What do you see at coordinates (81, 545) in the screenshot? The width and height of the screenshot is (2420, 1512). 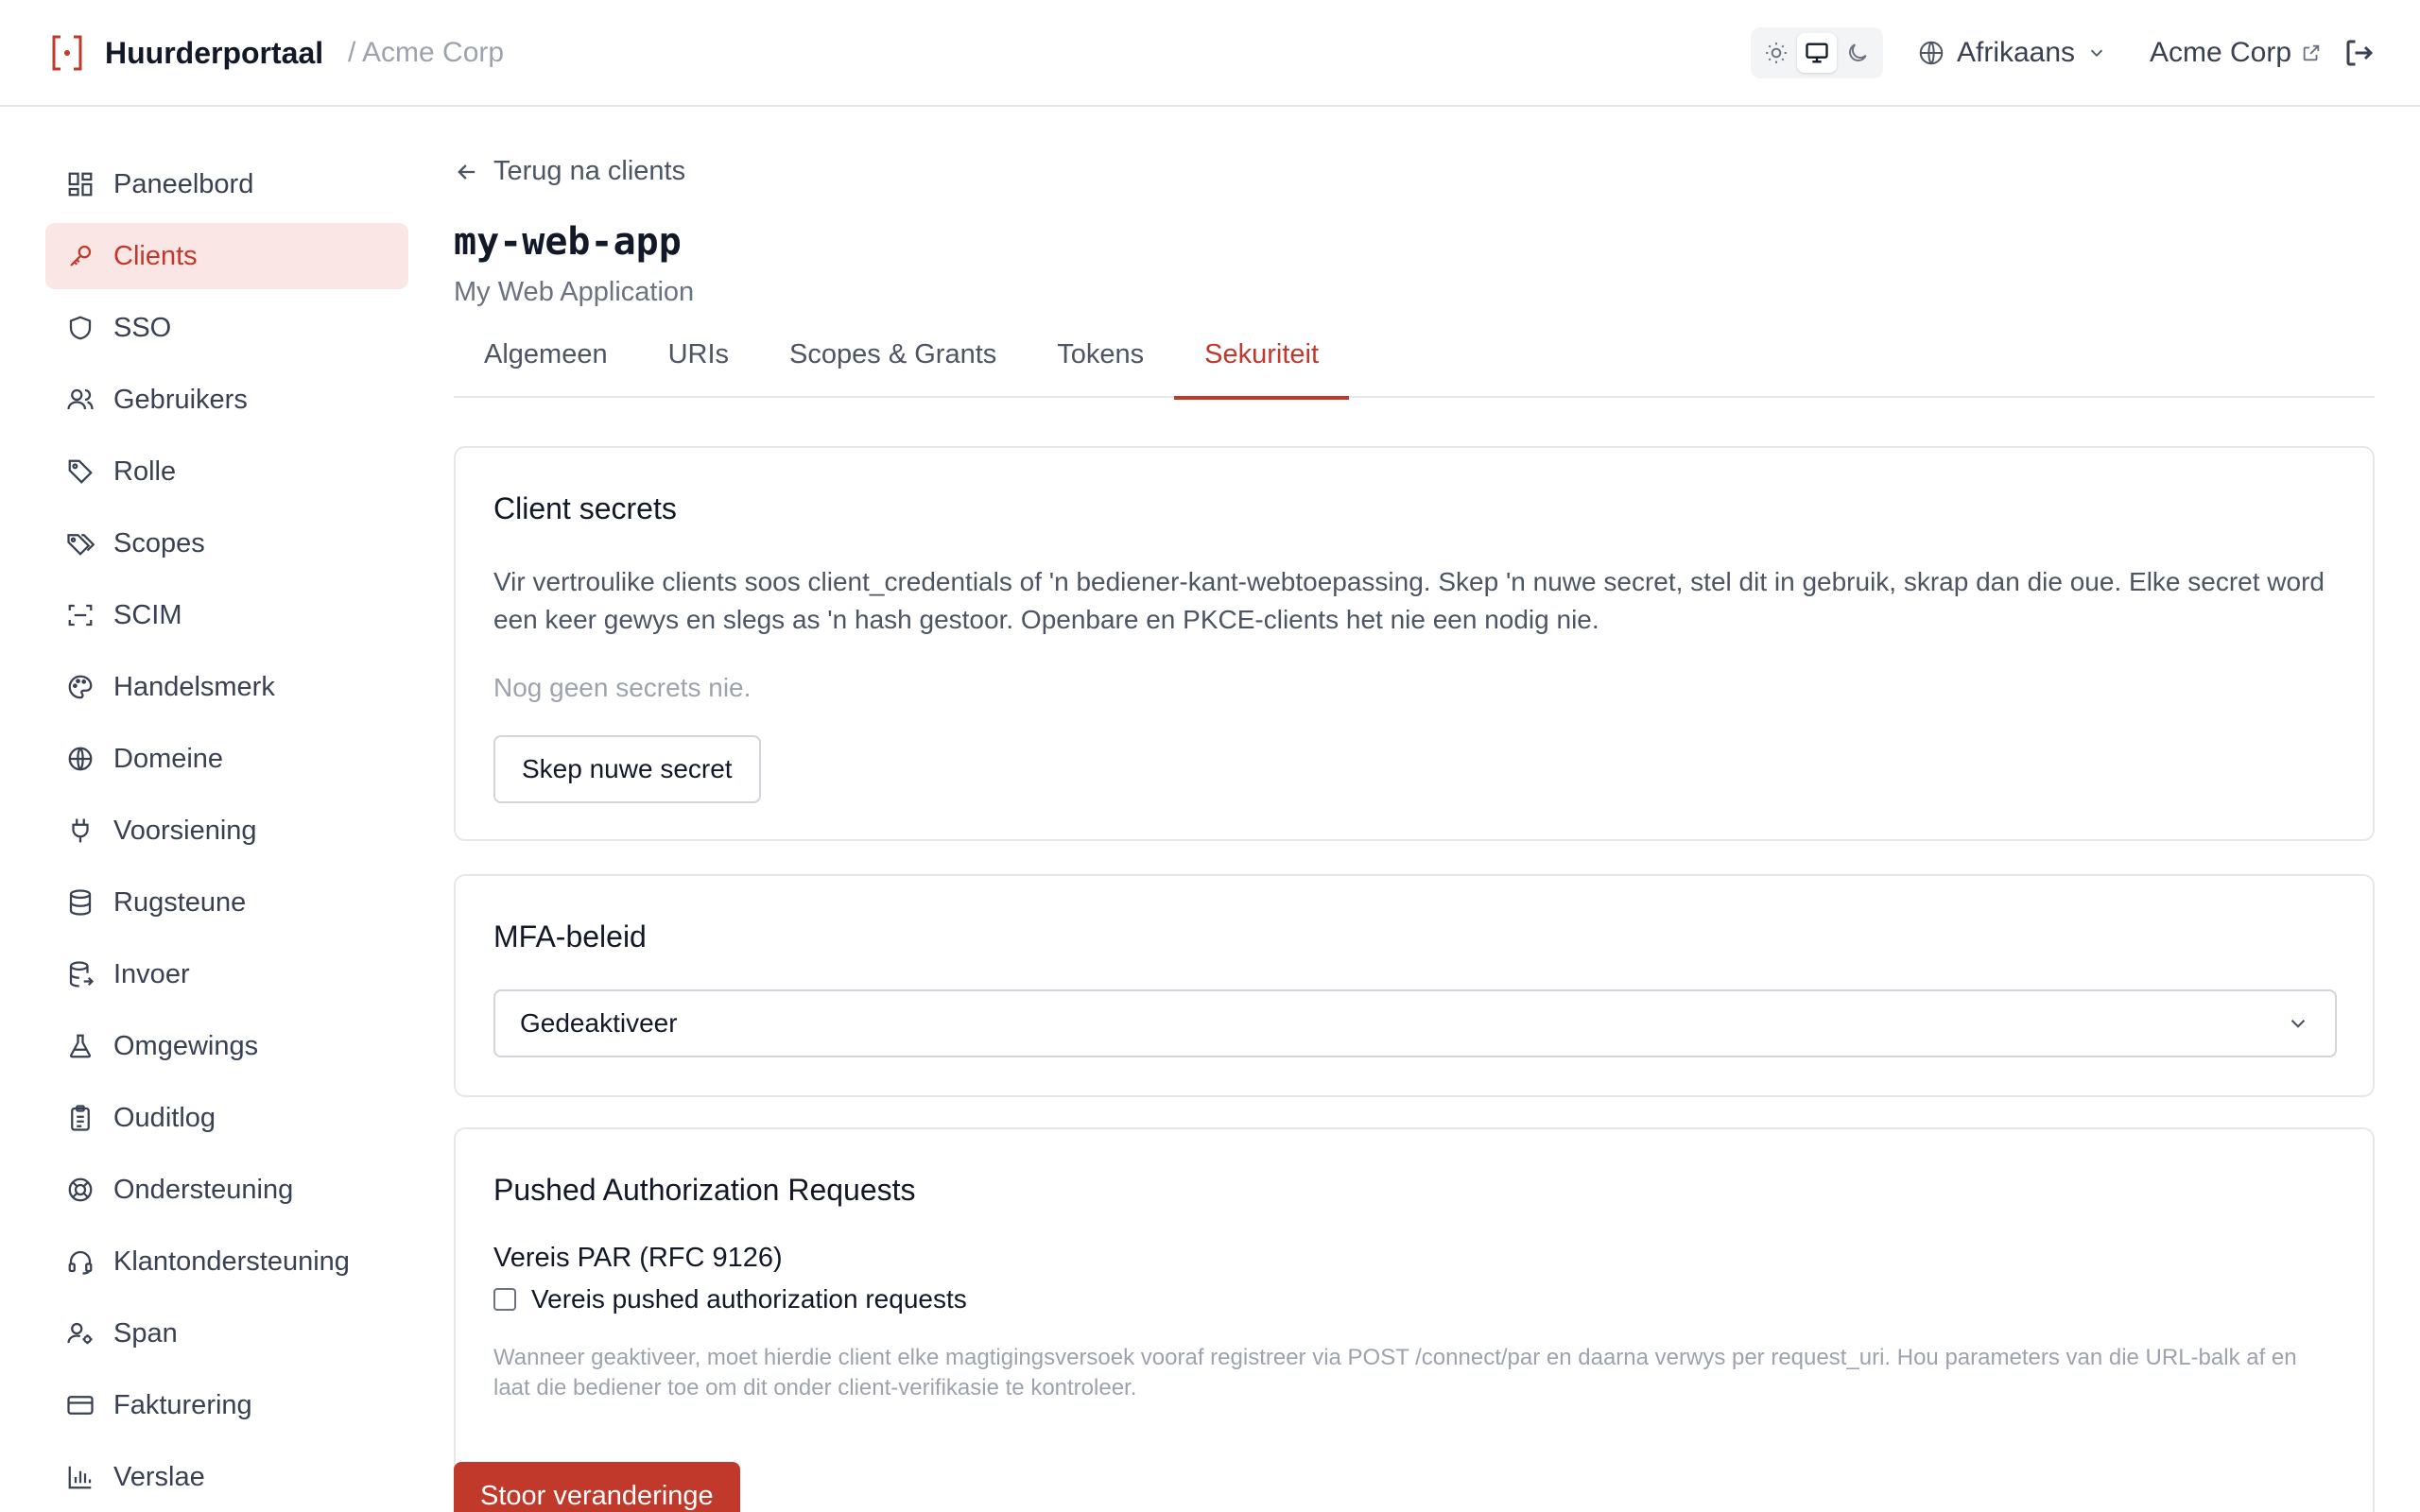 I see `tags-icon` at bounding box center [81, 545].